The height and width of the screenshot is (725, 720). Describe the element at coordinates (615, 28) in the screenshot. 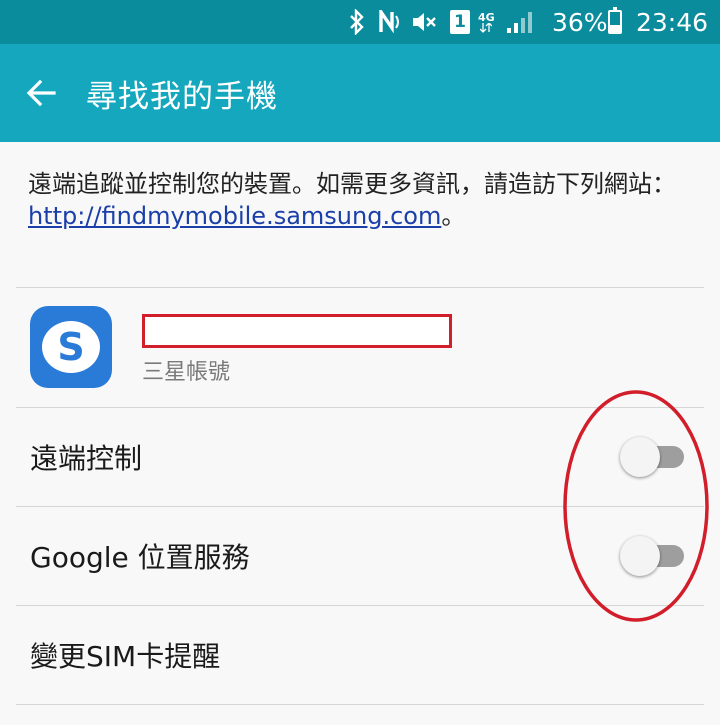

I see `battery-fill` at that location.